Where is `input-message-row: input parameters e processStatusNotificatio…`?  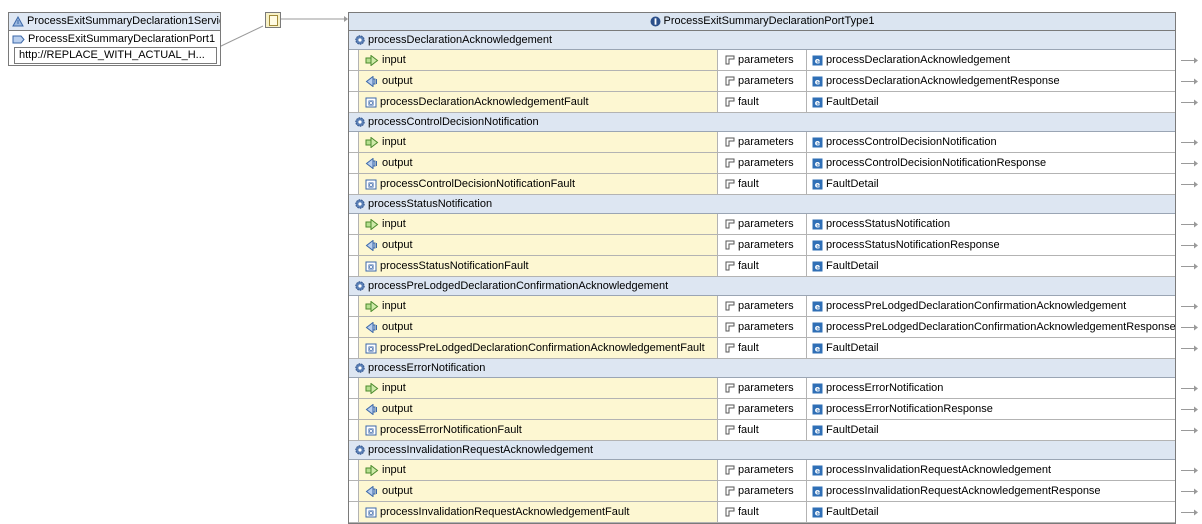
input-message-row: input parameters e processStatusNotificatio… is located at coordinates (762, 224).